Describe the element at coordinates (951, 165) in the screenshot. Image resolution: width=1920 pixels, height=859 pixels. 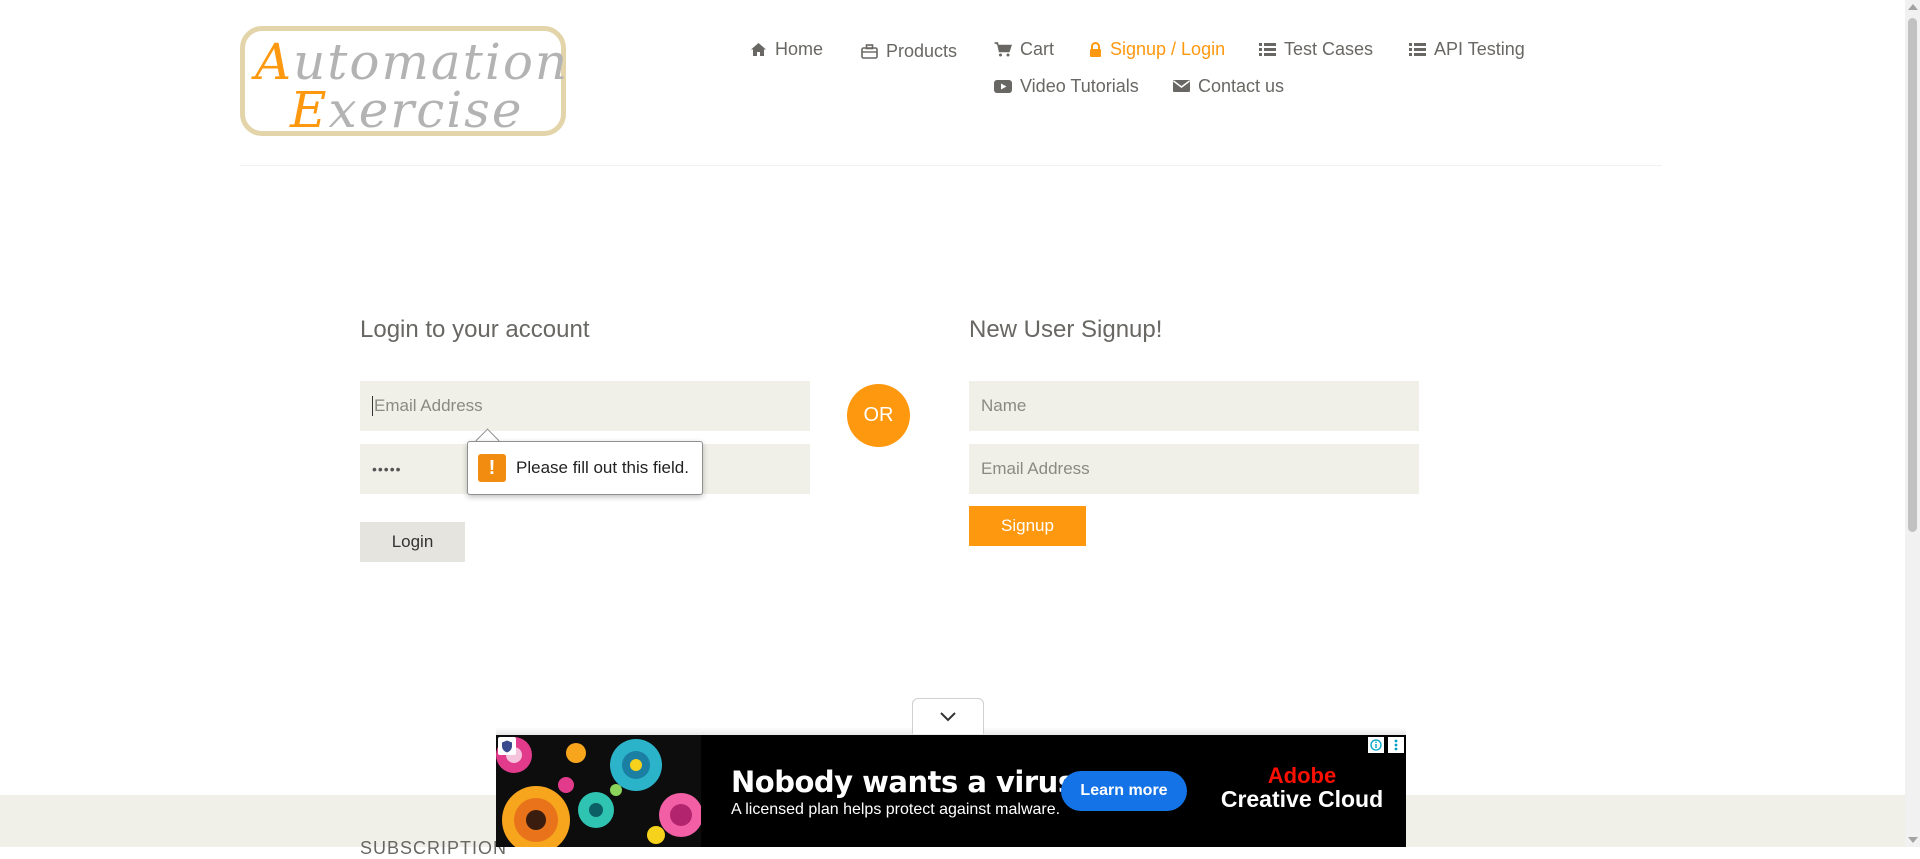
I see `header-divider` at that location.